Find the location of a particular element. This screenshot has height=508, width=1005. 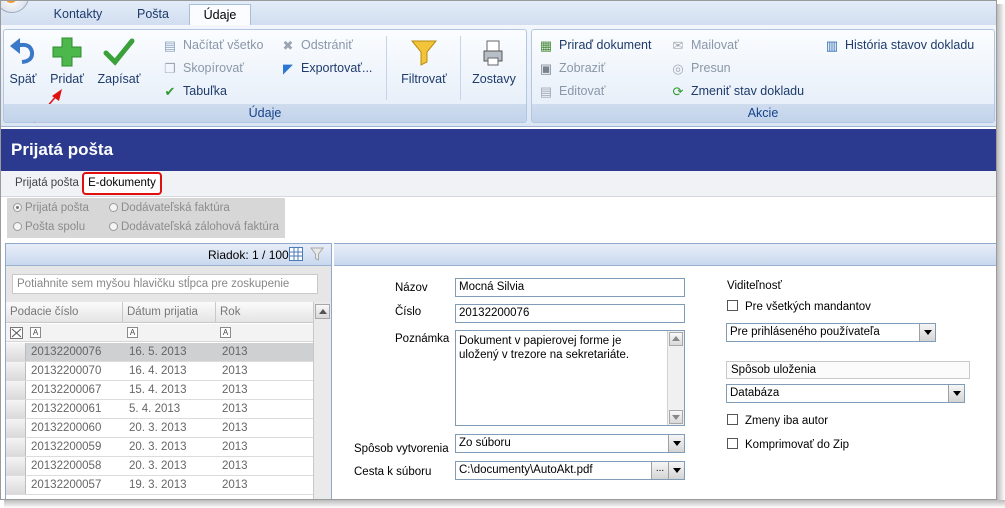

priradit-dokument-button: ▦ Priraď dokument is located at coordinates (595, 45).